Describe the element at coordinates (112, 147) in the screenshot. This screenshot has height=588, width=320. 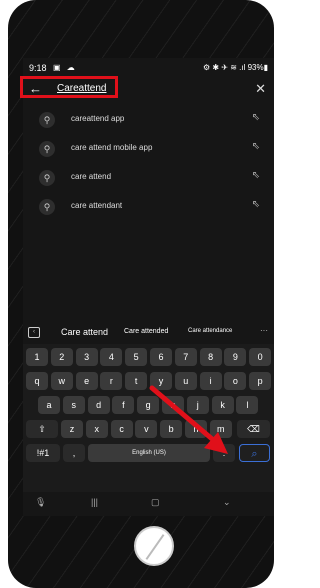
I see `suggestion-text: care attend mobile app` at that location.